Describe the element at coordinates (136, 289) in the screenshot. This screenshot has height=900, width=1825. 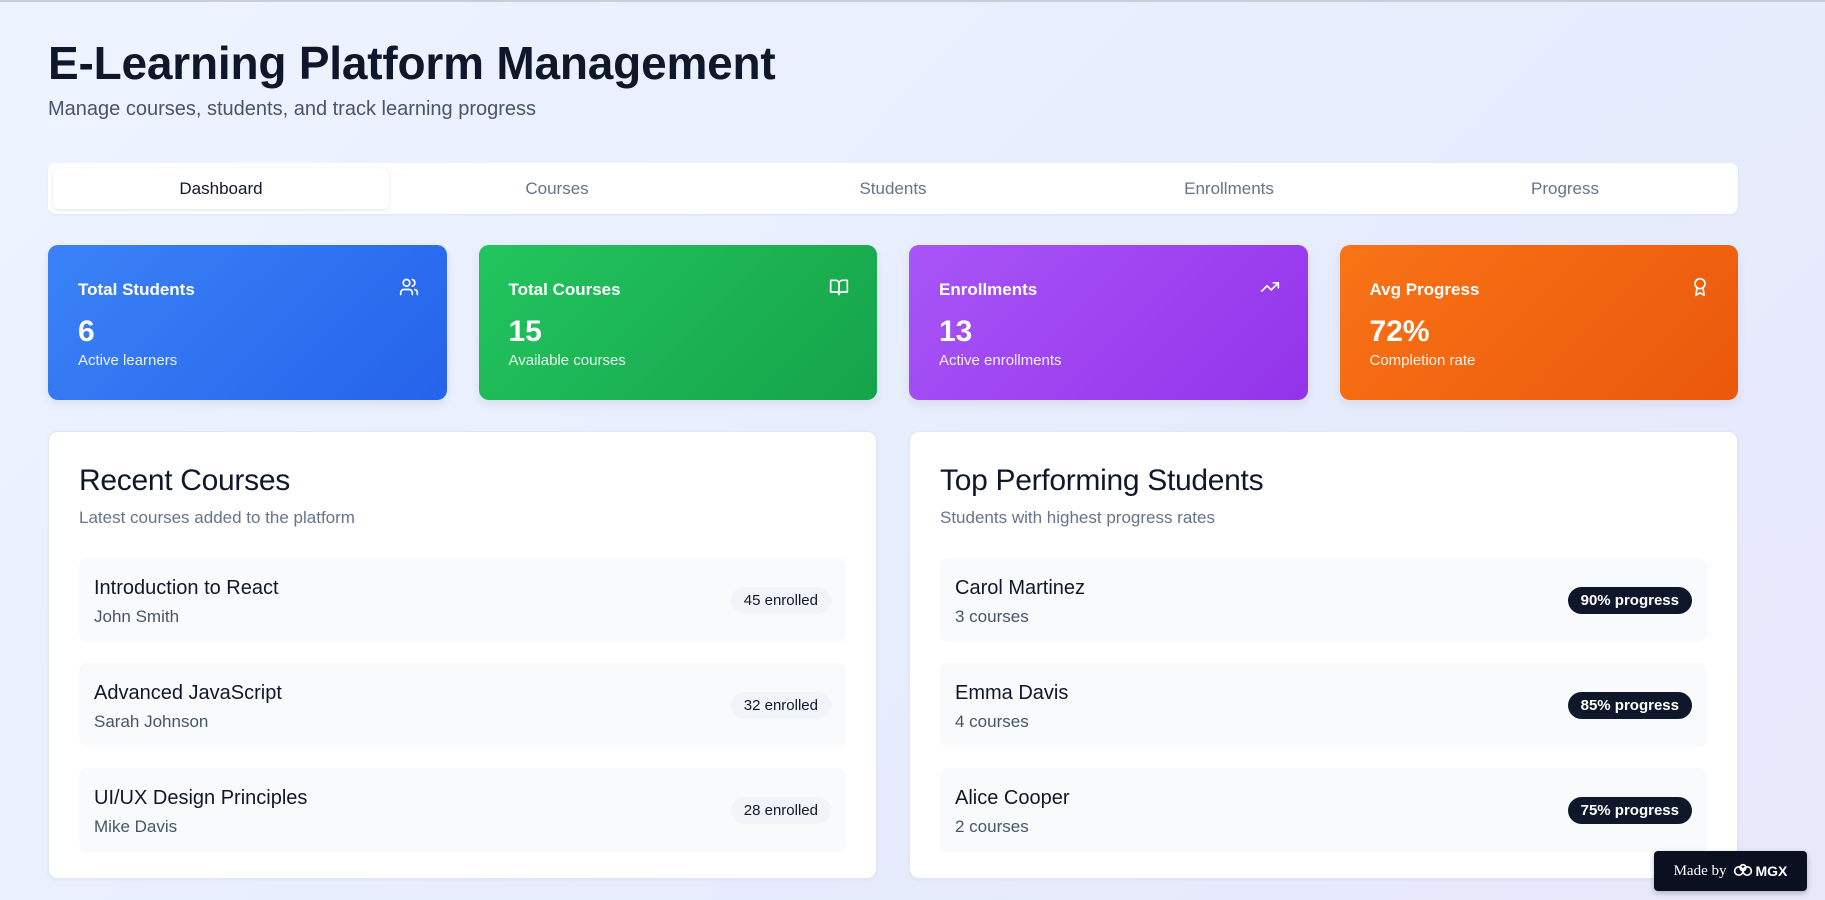
I see `stat-label: Total Students` at that location.